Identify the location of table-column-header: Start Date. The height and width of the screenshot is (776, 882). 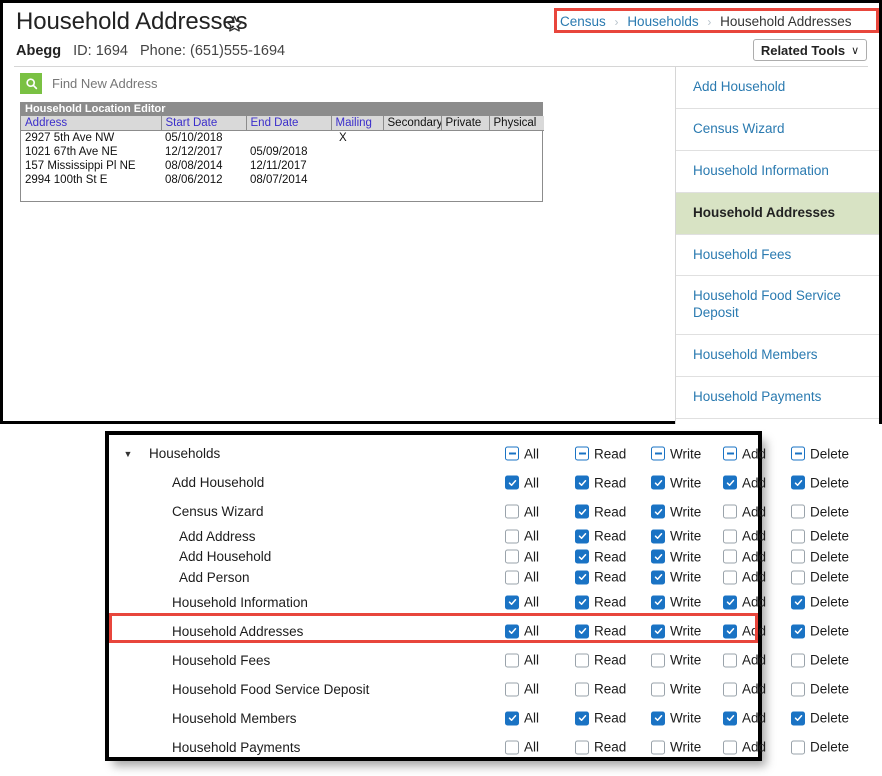
(204, 123).